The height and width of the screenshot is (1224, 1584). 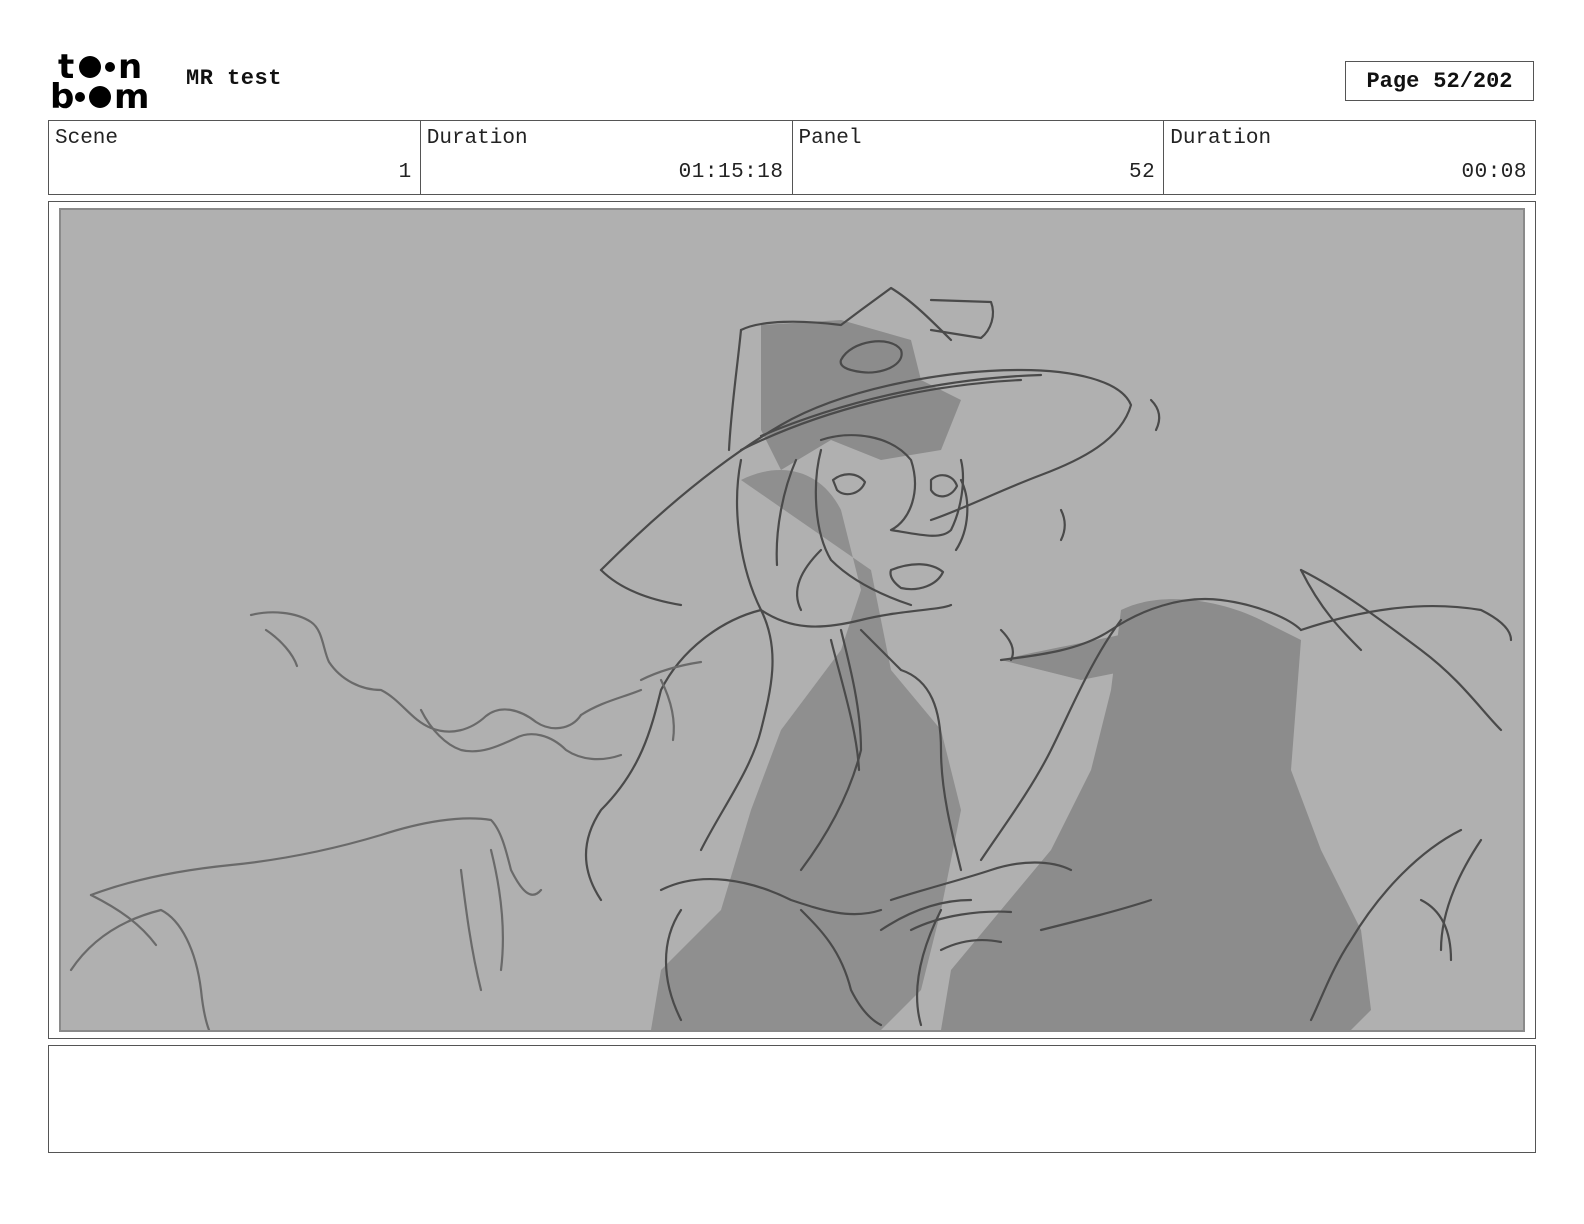 What do you see at coordinates (131, 94) in the screenshot?
I see `svg-text: m` at bounding box center [131, 94].